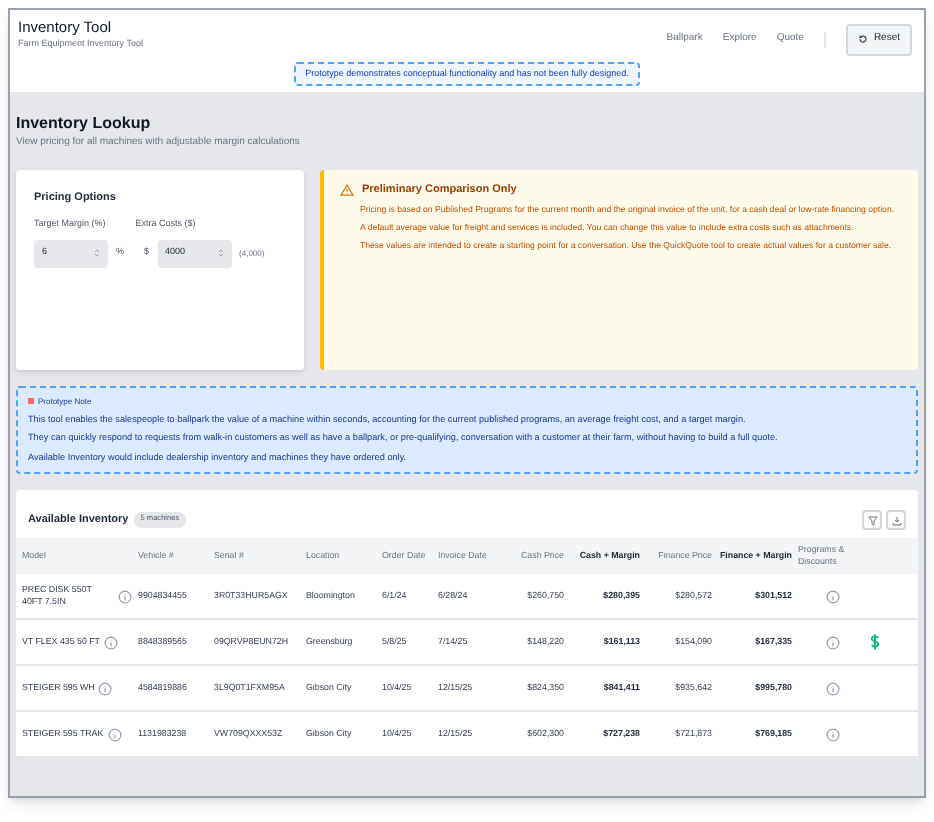  What do you see at coordinates (347, 189) in the screenshot?
I see `warning-icon` at bounding box center [347, 189].